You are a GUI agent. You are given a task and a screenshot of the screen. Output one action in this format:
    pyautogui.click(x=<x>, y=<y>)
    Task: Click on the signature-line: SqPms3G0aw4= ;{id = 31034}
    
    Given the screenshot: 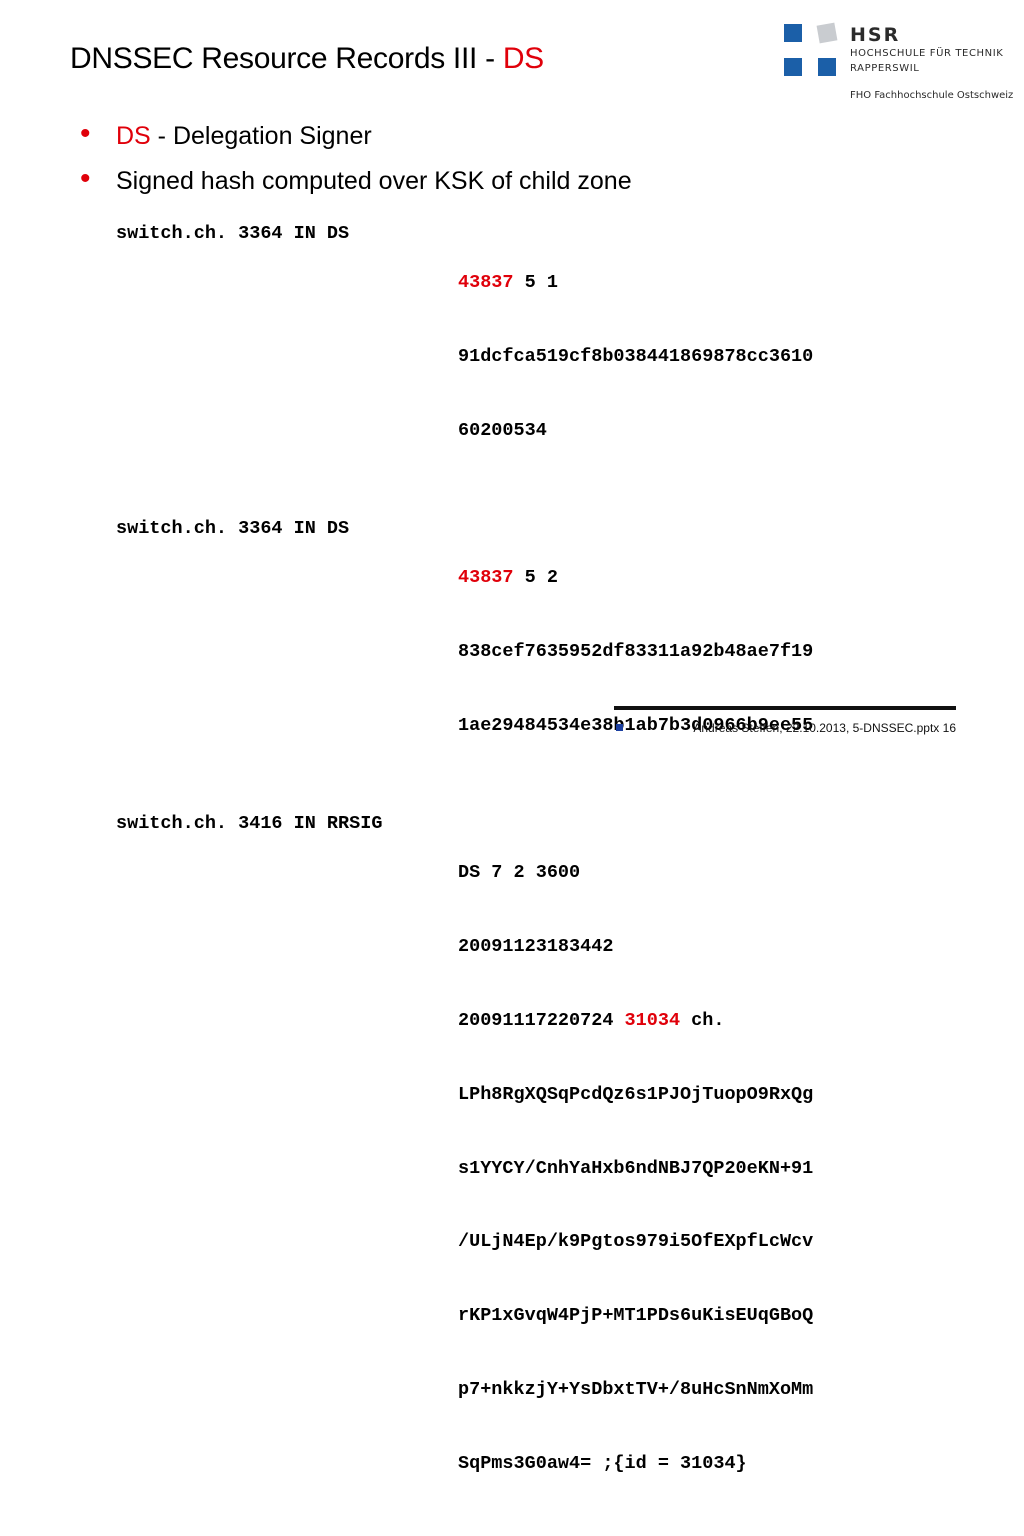 What is the action you would take?
    pyautogui.click(x=602, y=1463)
    